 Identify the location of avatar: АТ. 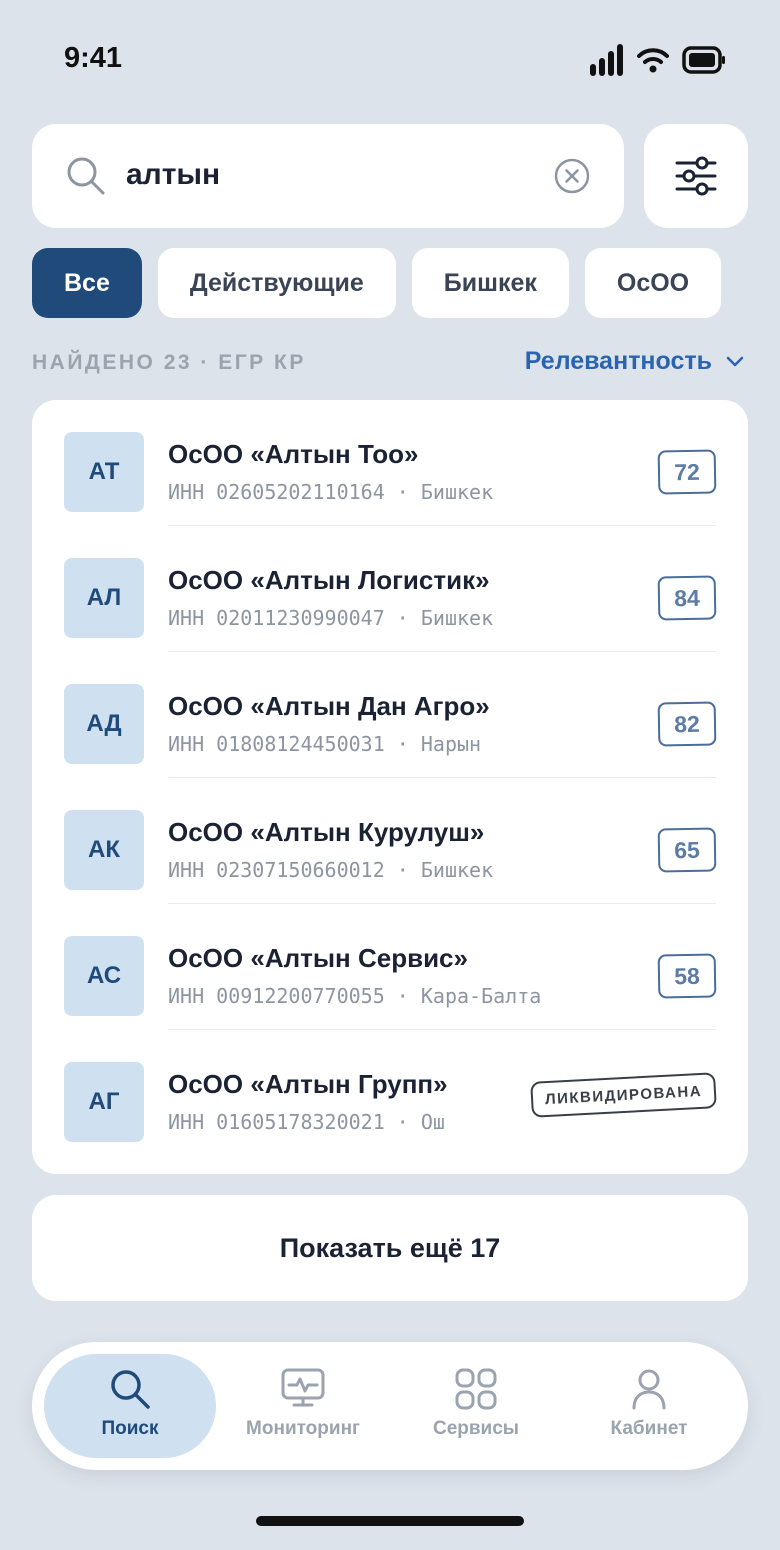
(104, 472).